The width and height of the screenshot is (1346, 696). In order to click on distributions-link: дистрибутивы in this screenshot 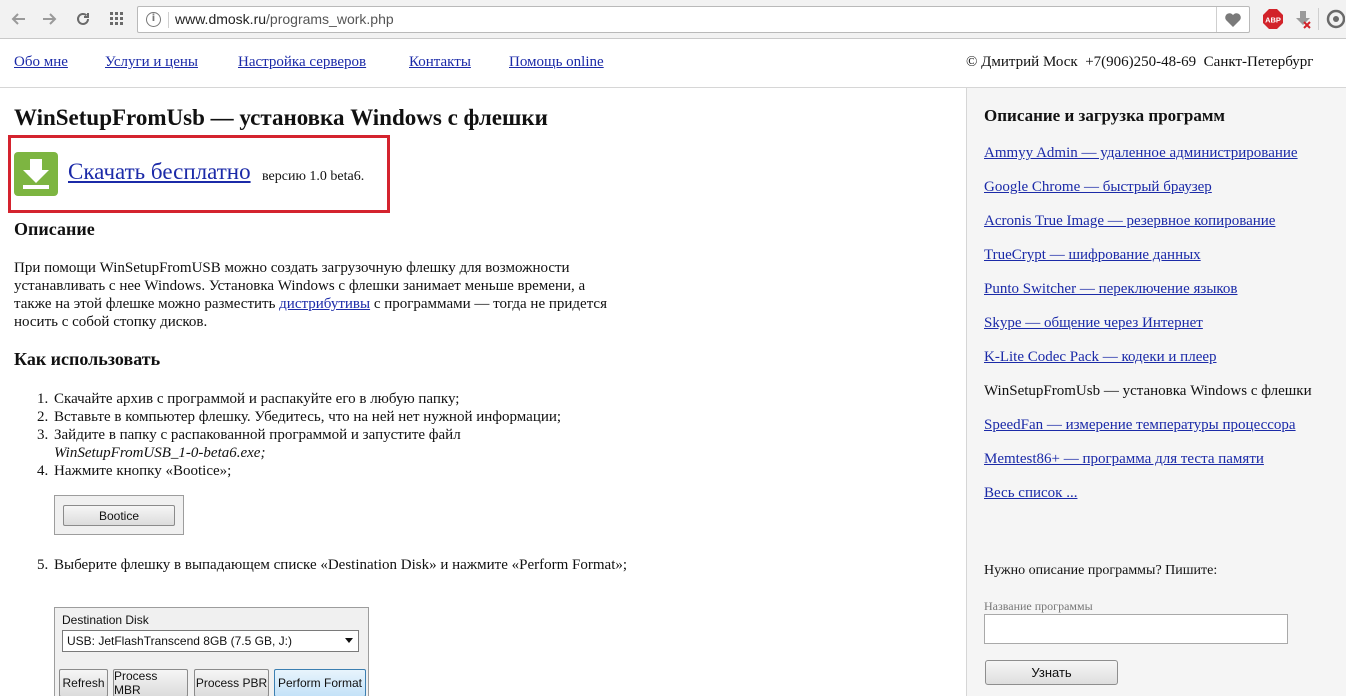, I will do `click(324, 304)`.